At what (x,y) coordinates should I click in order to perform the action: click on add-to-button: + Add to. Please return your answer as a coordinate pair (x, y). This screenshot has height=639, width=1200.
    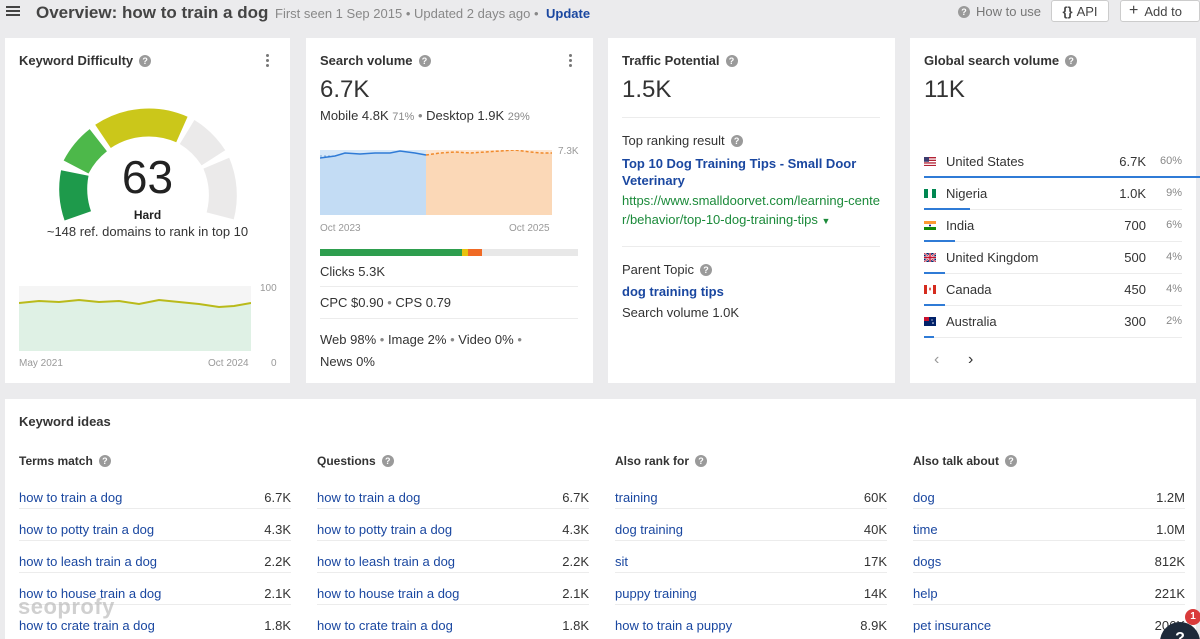
    Looking at the image, I should click on (1160, 11).